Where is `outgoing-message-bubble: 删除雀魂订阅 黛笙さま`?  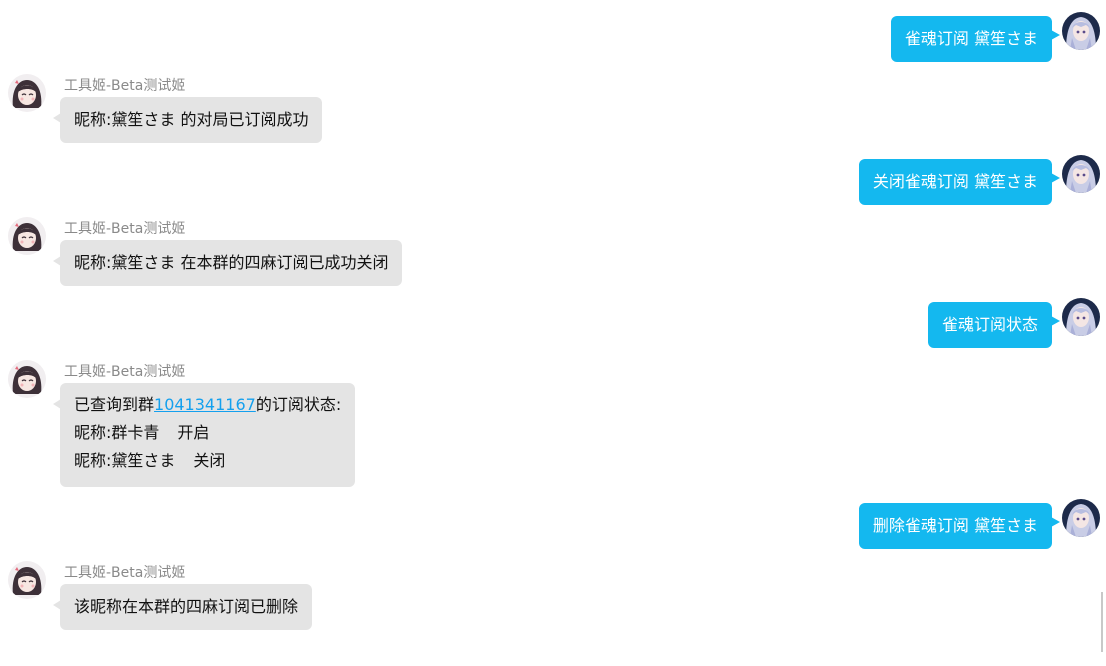
outgoing-message-bubble: 删除雀魂订阅 黛笙さま is located at coordinates (959, 526).